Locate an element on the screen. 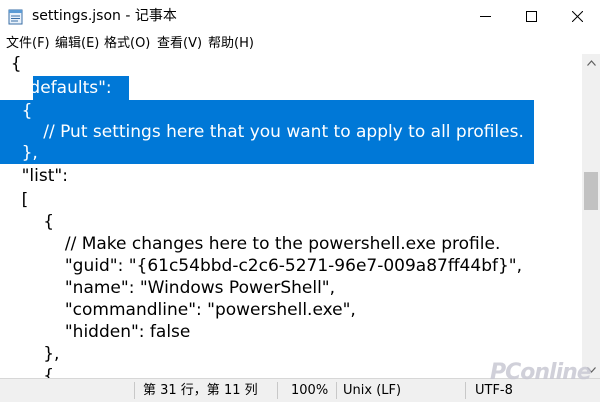 This screenshot has width=600, height=402. menu-view: 查看(V) is located at coordinates (179, 43).